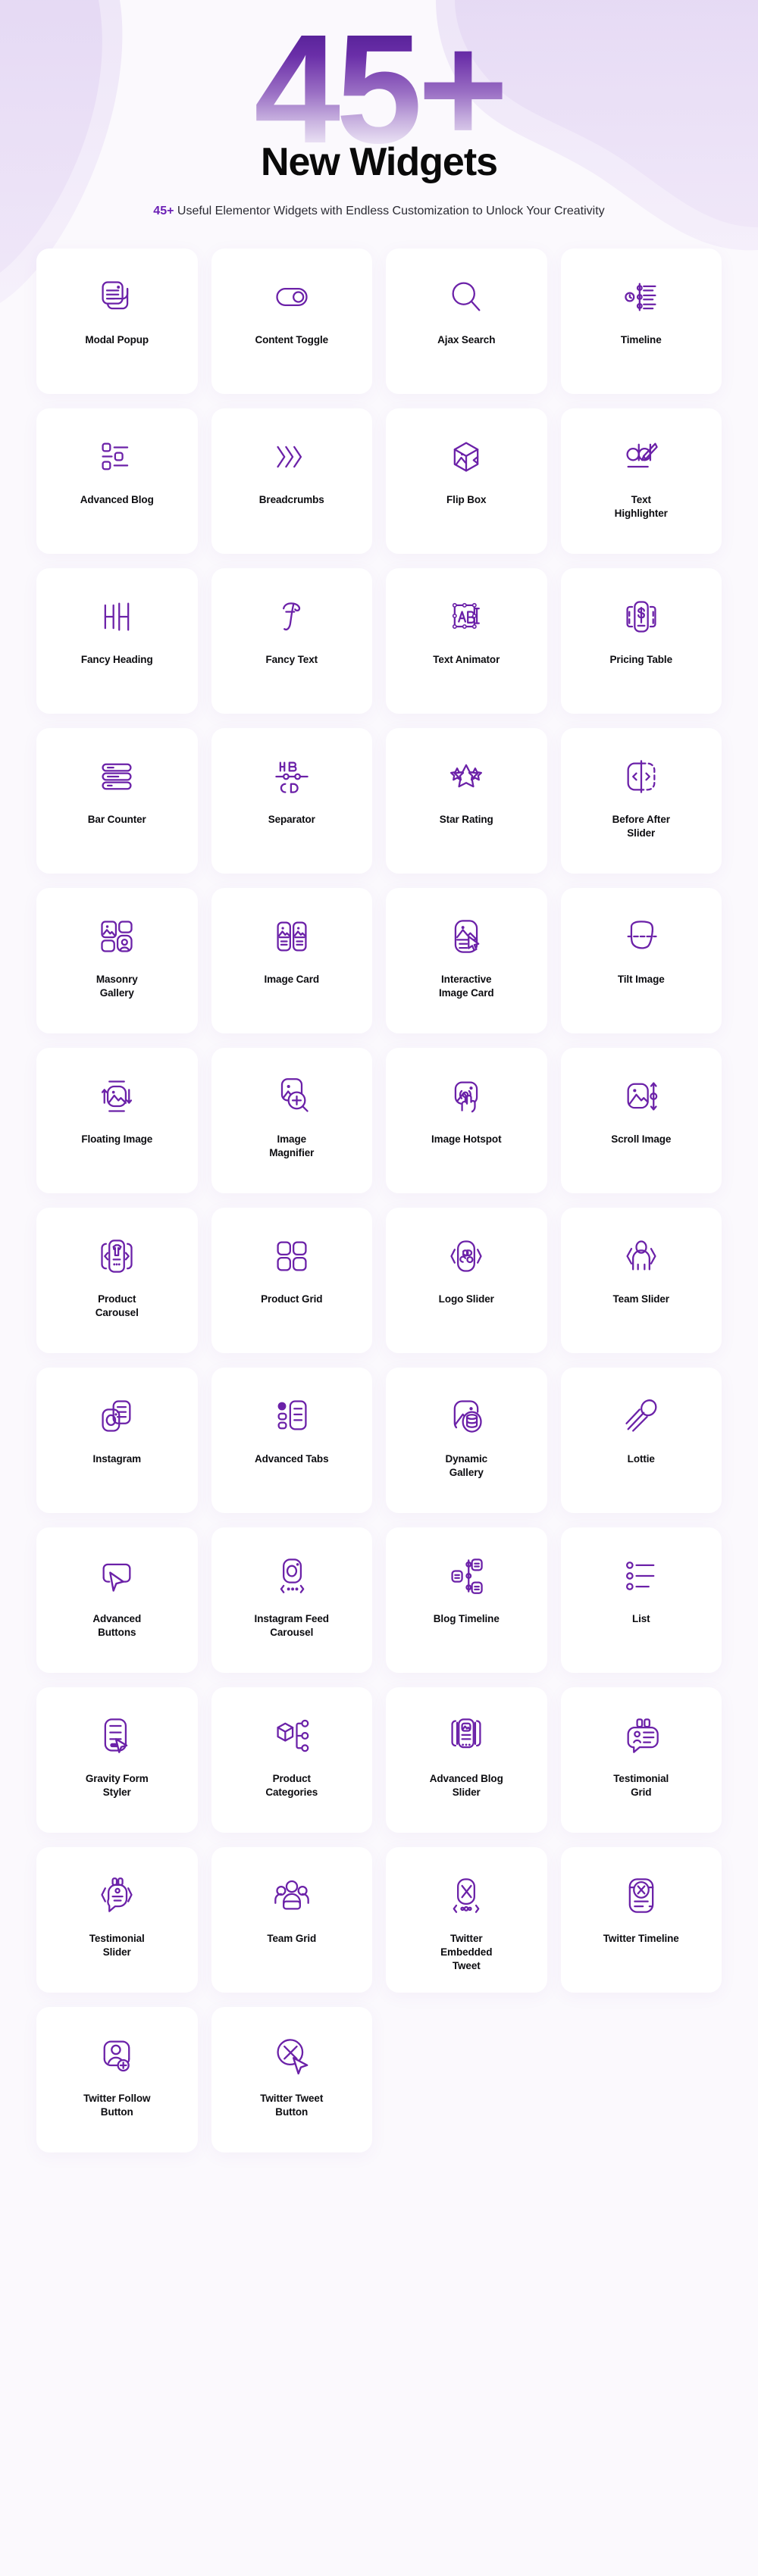 This screenshot has height=2576, width=758. I want to click on widget-card: Text Highlighter, so click(641, 481).